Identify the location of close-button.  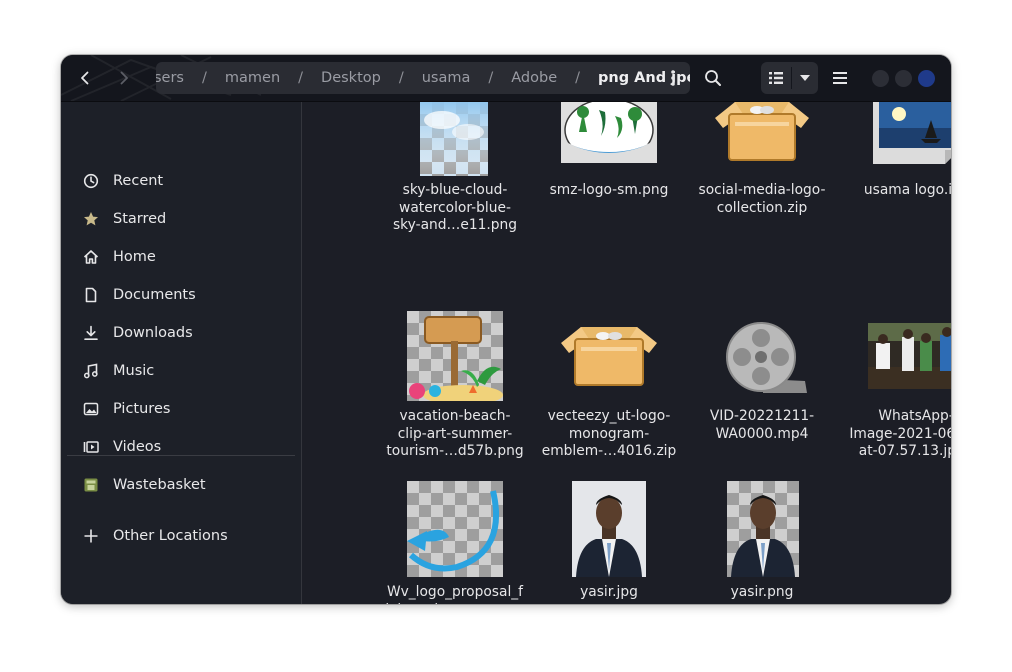
(926, 78).